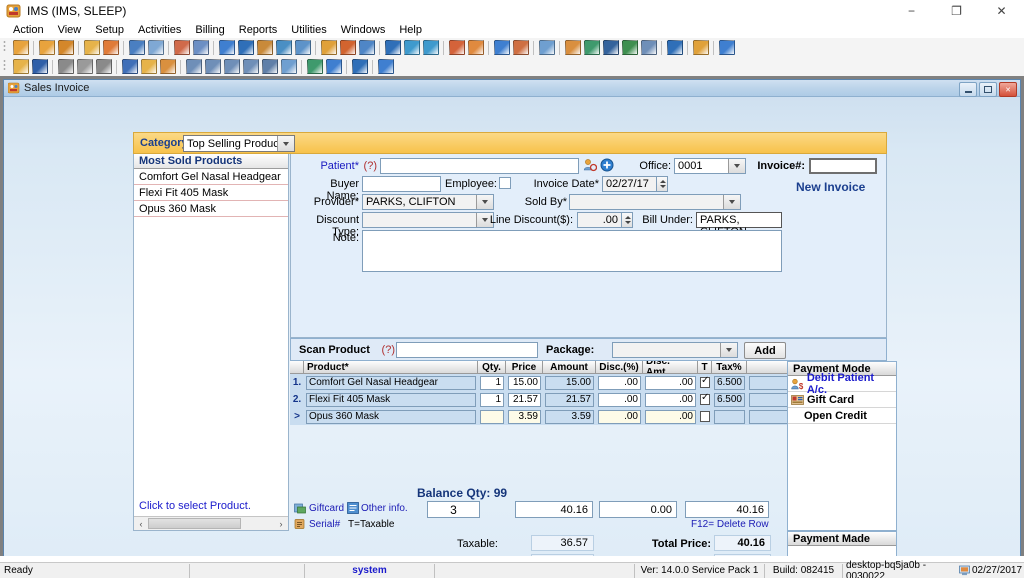 The height and width of the screenshot is (578, 1024). Describe the element at coordinates (20, 66) in the screenshot. I see `open-icon` at that location.